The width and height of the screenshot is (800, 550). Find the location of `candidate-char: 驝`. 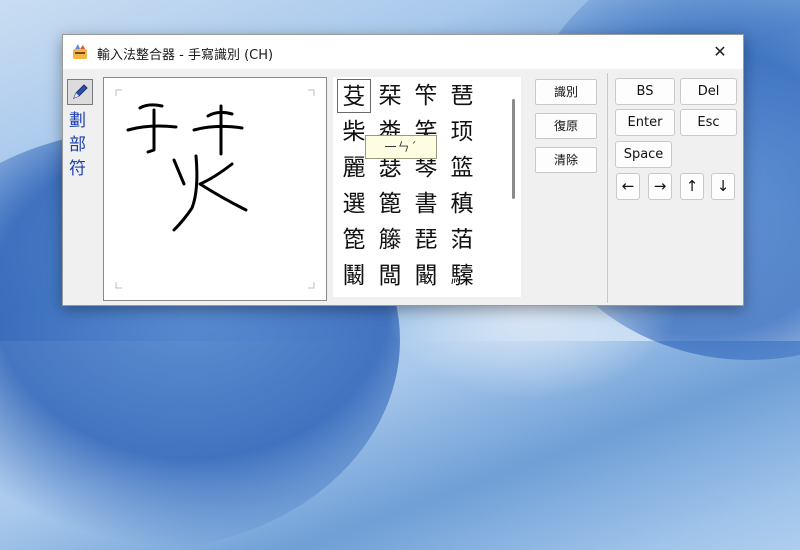

candidate-char: 驝 is located at coordinates (462, 276).